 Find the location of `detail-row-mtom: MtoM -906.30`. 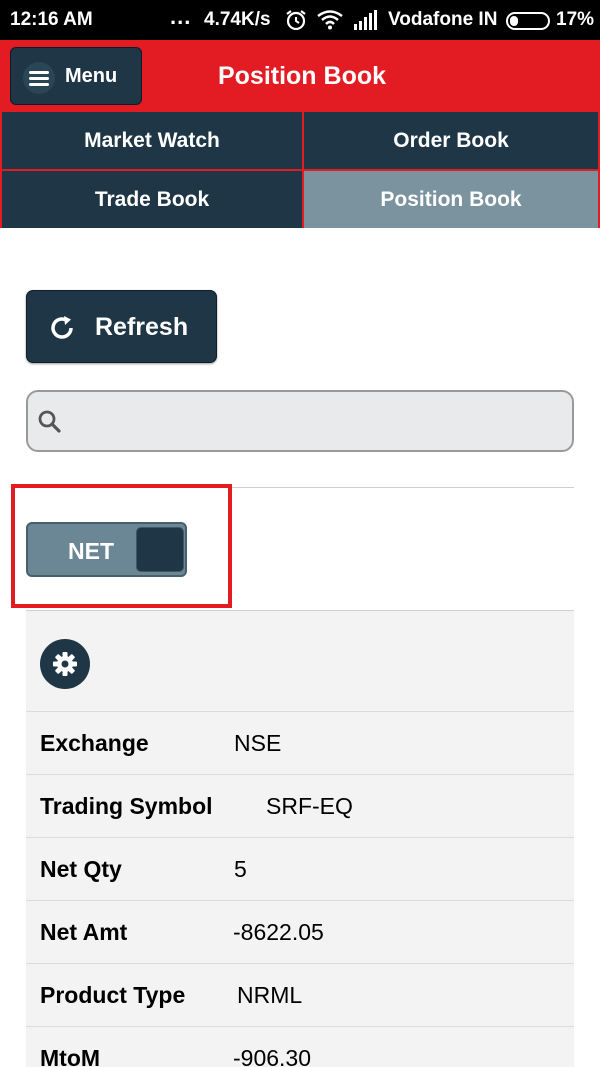

detail-row-mtom: MtoM -906.30 is located at coordinates (300, 1046).